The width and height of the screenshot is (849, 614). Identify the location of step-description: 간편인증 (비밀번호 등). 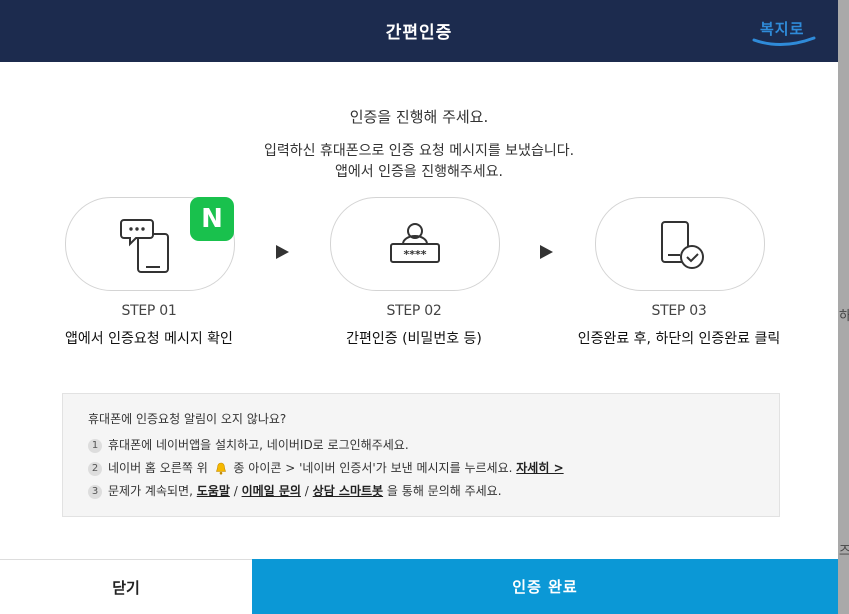
(414, 339).